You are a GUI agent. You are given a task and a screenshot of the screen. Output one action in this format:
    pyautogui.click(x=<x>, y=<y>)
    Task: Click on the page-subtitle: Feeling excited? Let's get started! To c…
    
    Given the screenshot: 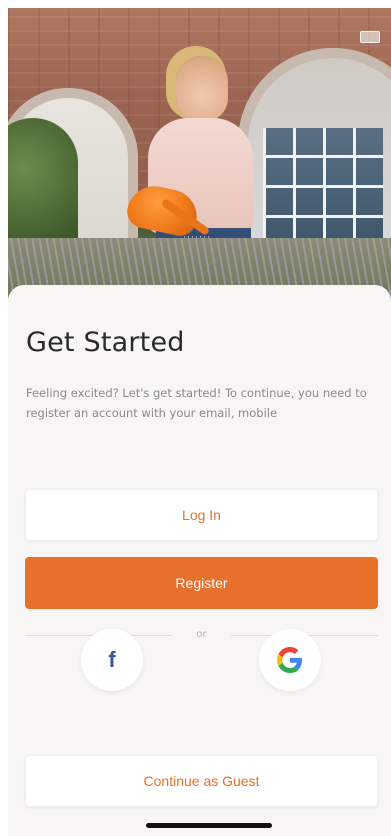 What is the action you would take?
    pyautogui.click(x=196, y=403)
    